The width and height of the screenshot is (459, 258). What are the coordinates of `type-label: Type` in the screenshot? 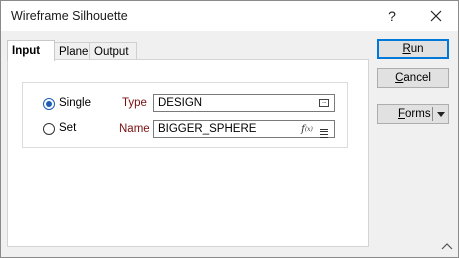 It's located at (134, 103).